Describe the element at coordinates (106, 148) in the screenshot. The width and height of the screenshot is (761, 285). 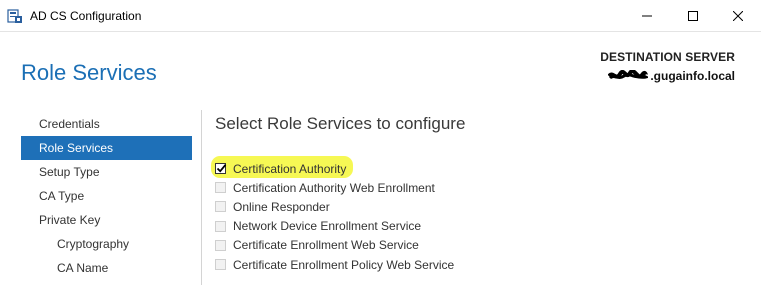
I see `sidebar-item-role-services: Role Services` at that location.